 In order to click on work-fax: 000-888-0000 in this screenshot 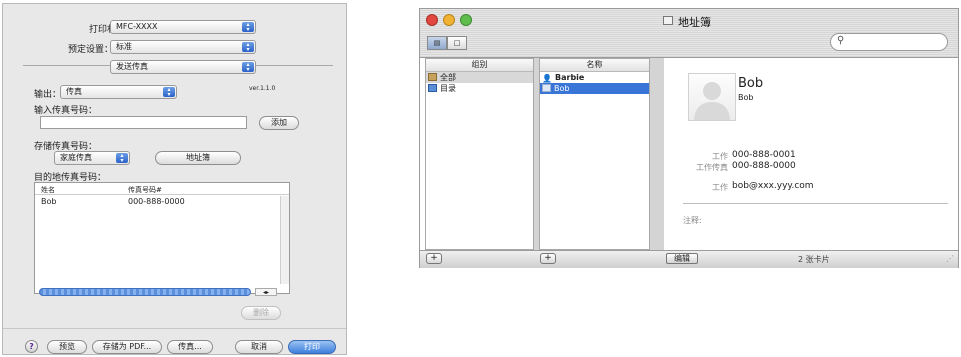, I will do `click(764, 166)`.